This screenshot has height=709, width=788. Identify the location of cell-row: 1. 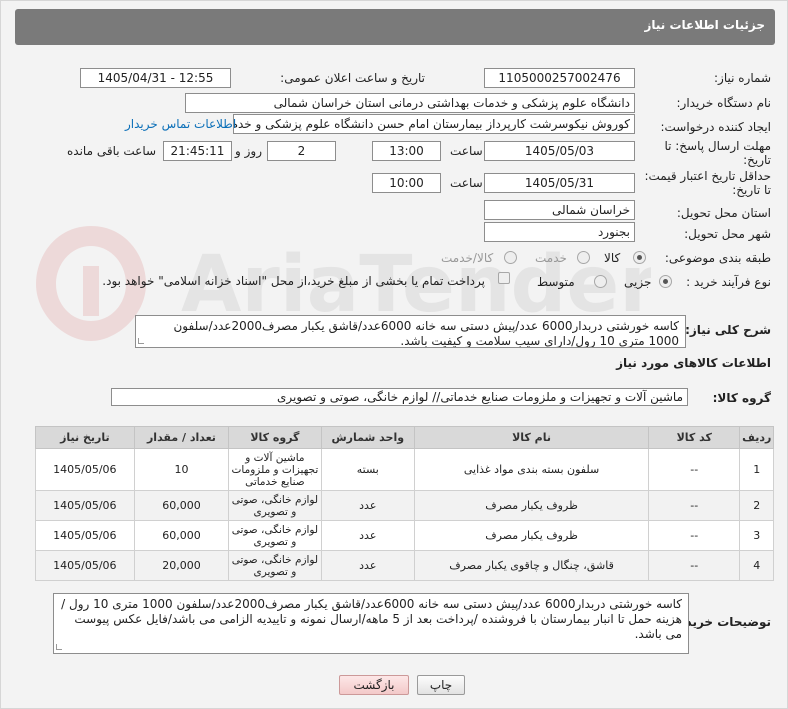
(756, 469).